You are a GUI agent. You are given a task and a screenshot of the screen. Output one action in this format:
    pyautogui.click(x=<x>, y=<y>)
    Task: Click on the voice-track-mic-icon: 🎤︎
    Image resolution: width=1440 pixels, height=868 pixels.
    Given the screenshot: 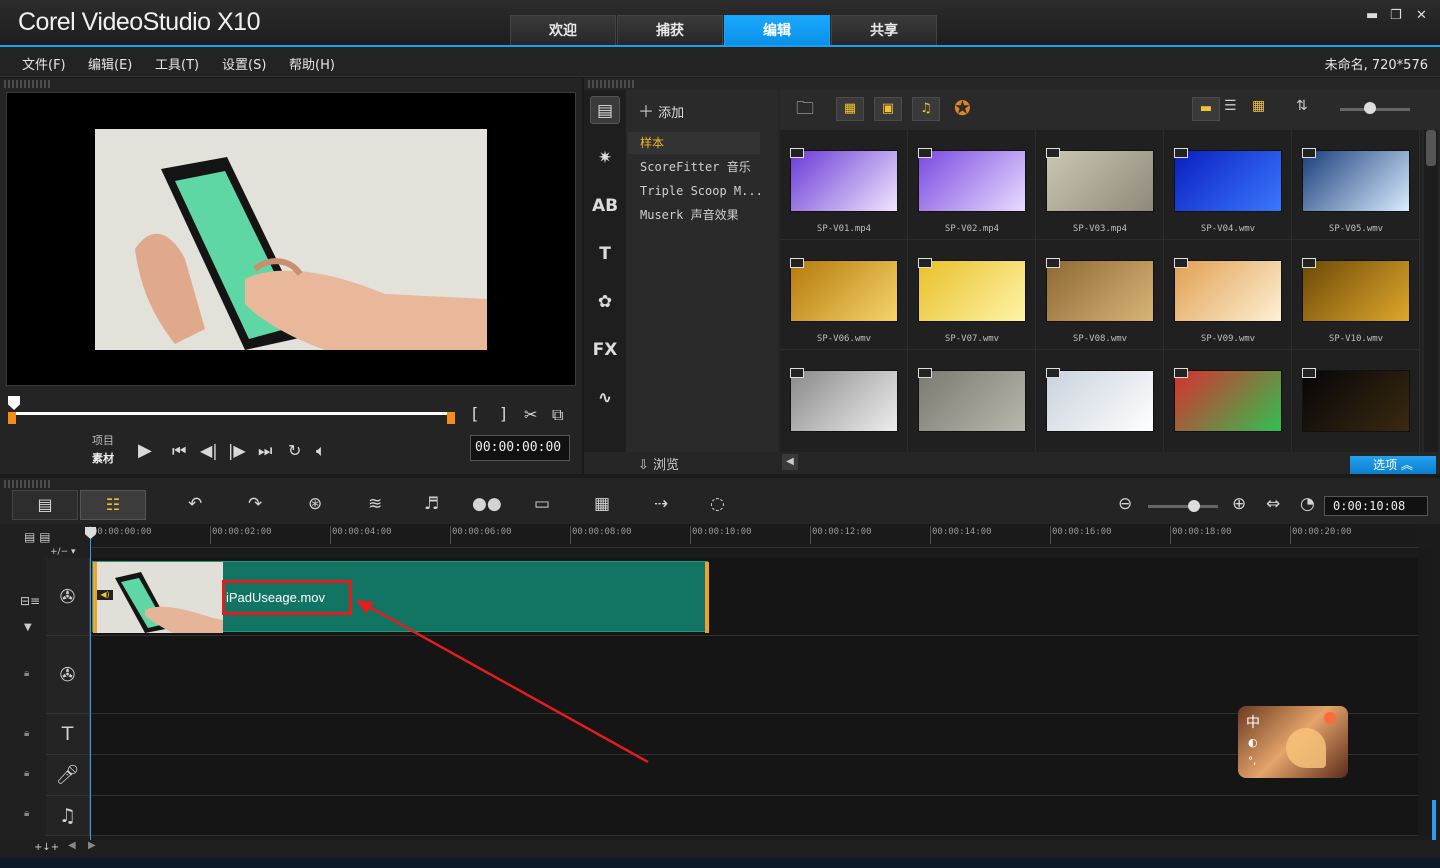 What is the action you would take?
    pyautogui.click(x=68, y=775)
    